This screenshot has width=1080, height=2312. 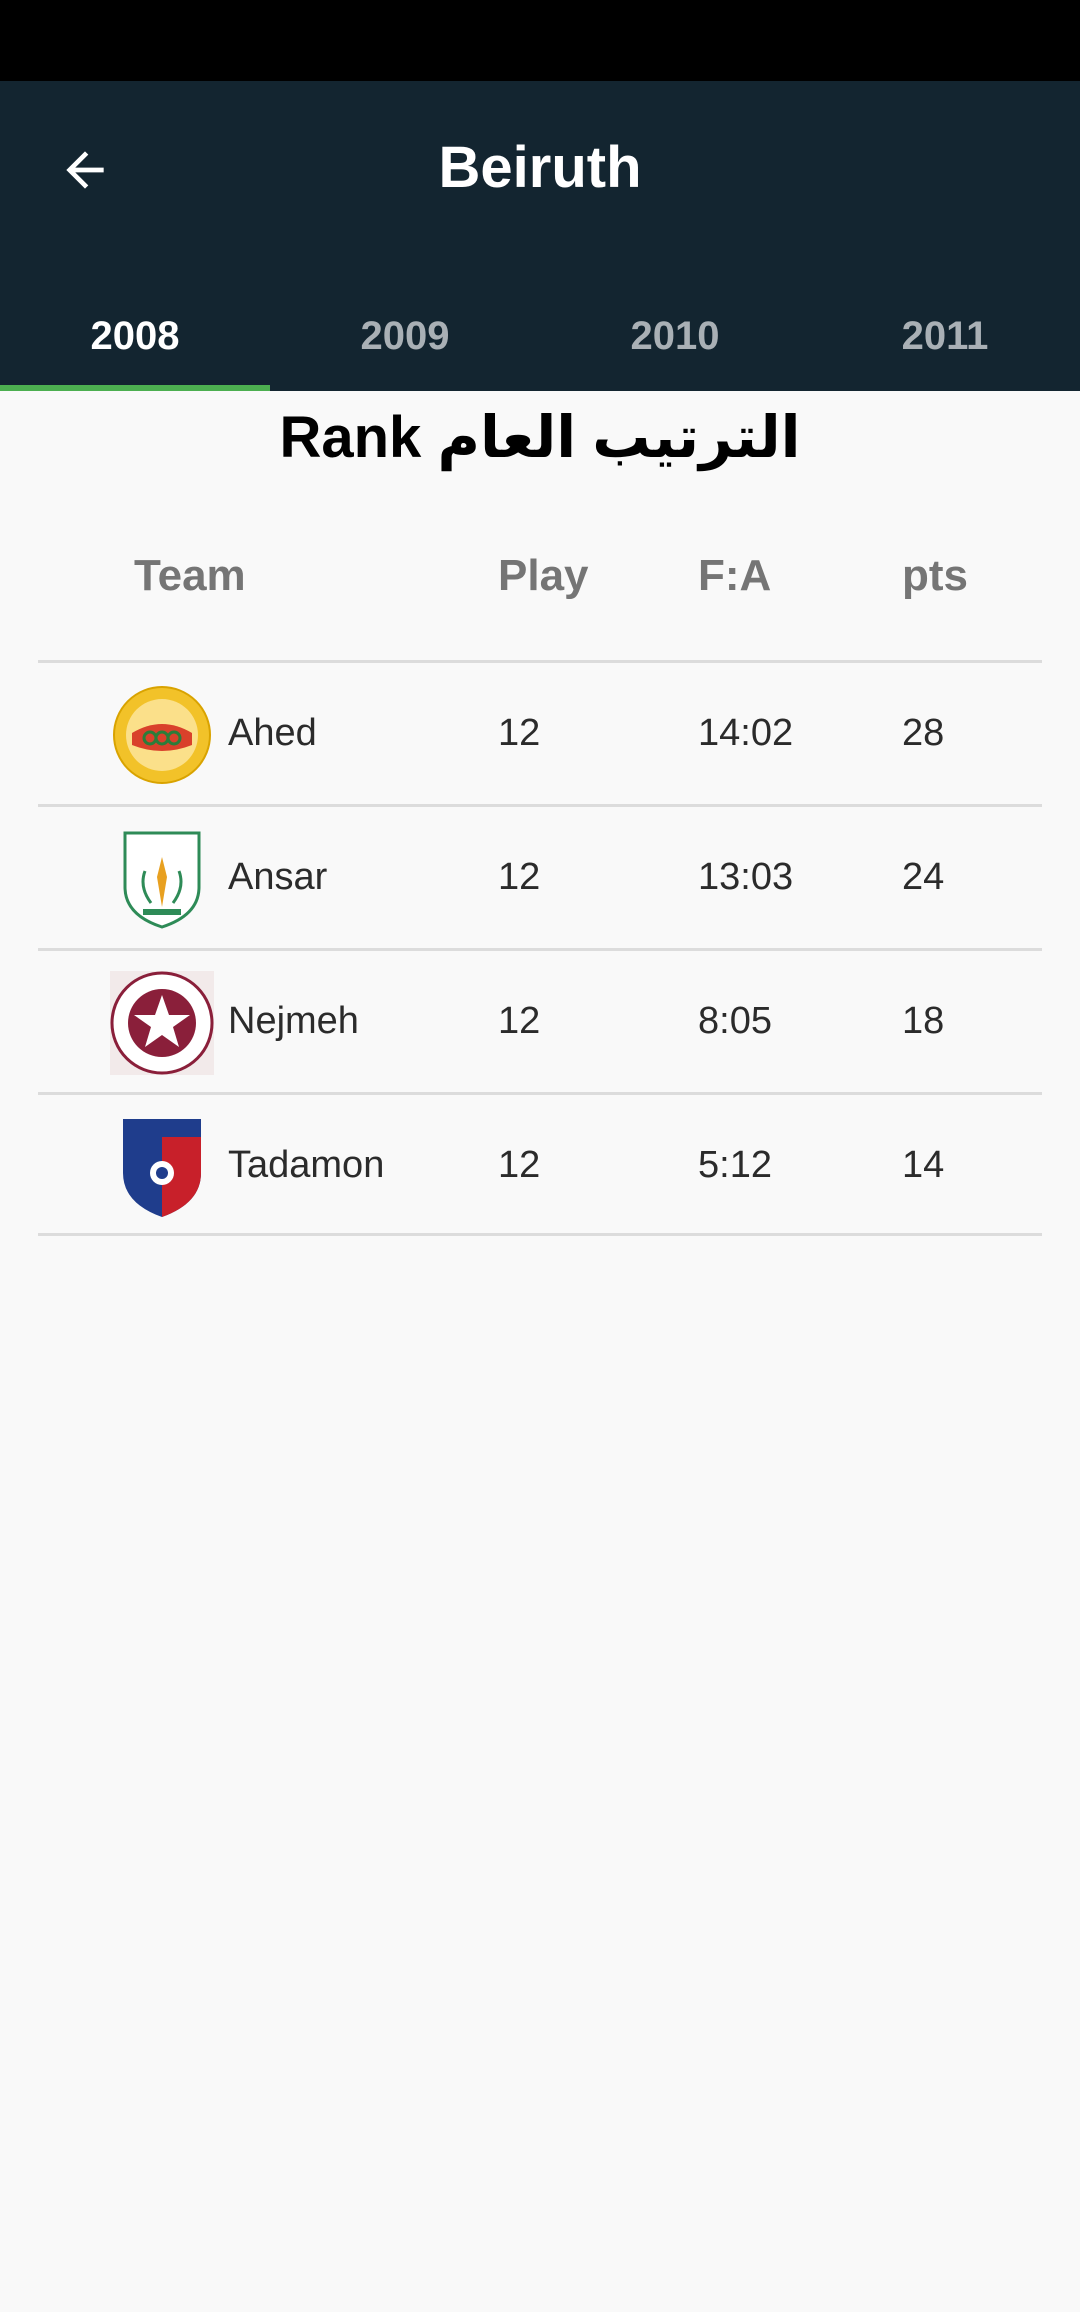 I want to click on points: 18, so click(x=923, y=1021).